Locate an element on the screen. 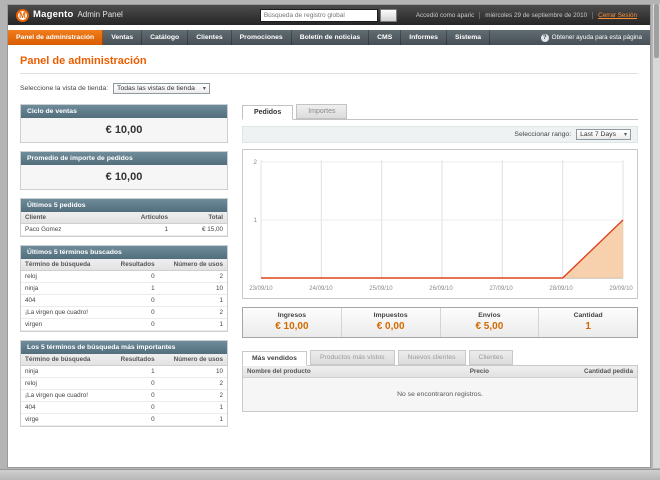  orders-chart: 12 is located at coordinates (438, 219).